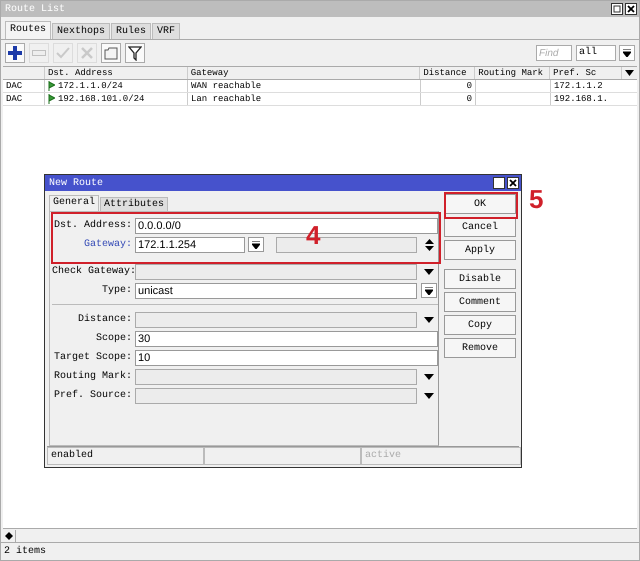 The image size is (640, 561). What do you see at coordinates (125, 456) in the screenshot?
I see `status-cell: enabled` at bounding box center [125, 456].